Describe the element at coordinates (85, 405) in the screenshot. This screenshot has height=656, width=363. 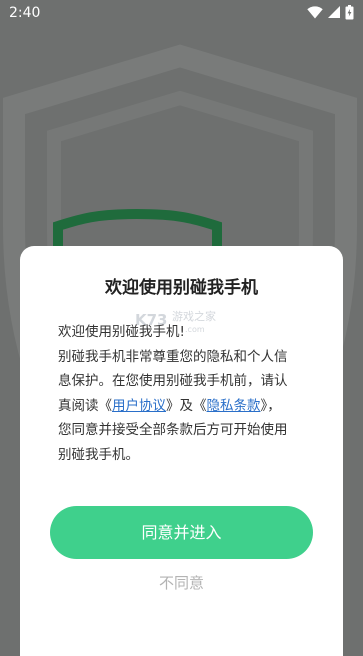
I see `text-fragment: 真阅读《` at that location.